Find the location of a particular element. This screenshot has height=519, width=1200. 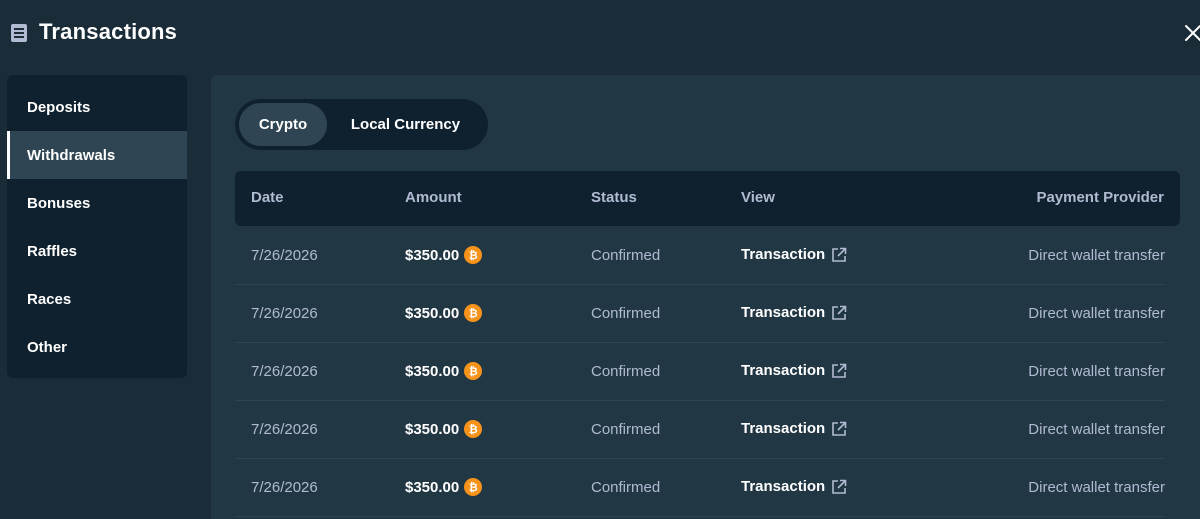

column-header-amount: Amount is located at coordinates (433, 197).